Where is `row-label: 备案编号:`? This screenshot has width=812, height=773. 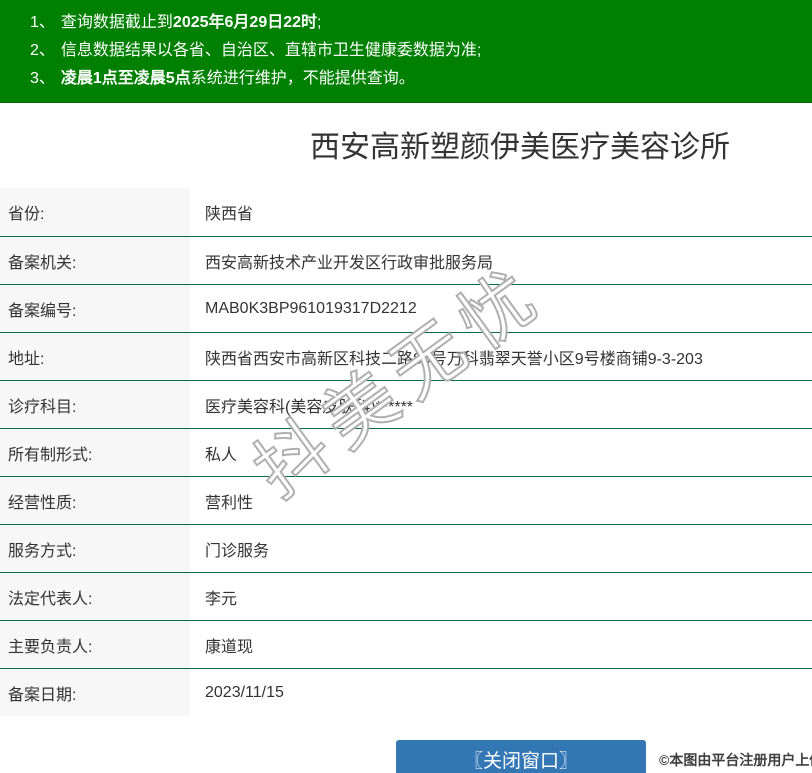 row-label: 备案编号: is located at coordinates (95, 308).